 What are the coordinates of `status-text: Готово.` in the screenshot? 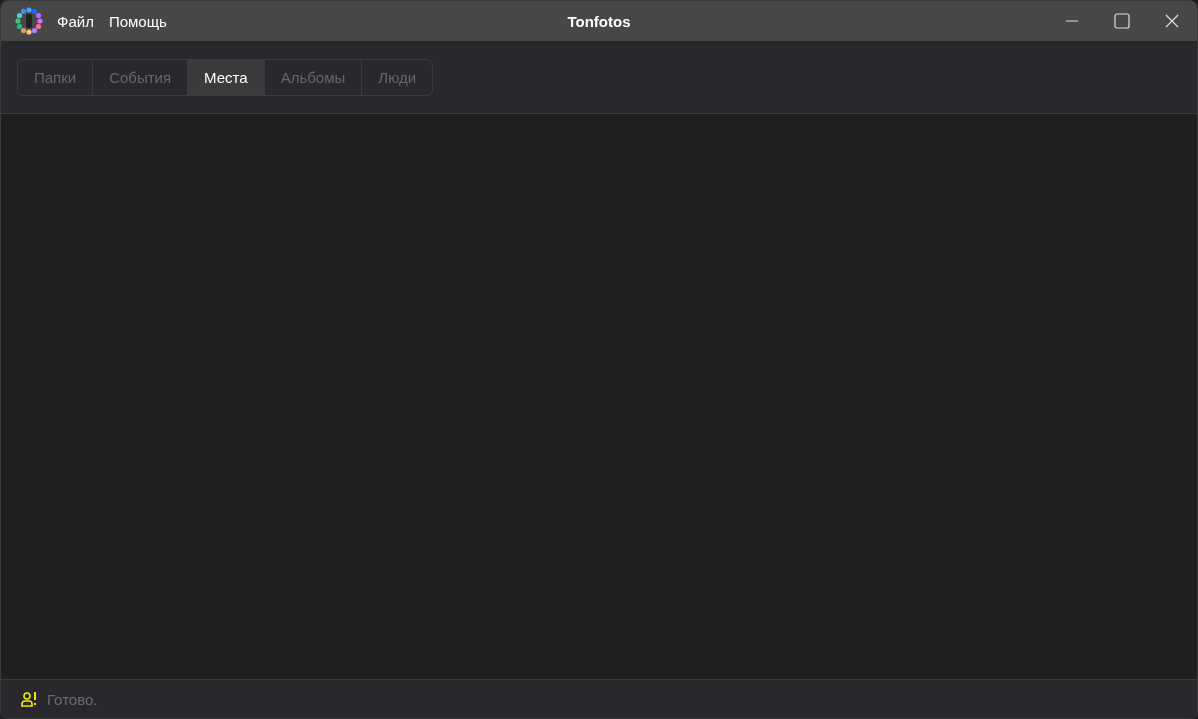 It's located at (72, 699).